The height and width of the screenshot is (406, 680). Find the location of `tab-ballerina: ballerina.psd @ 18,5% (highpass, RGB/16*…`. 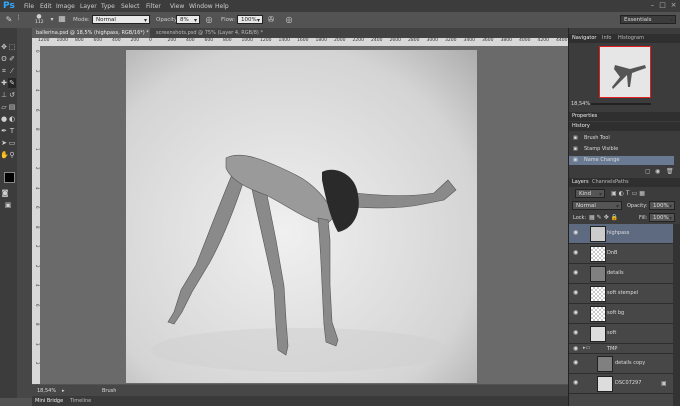

tab-ballerina: ballerina.psd @ 18,5% (highpass, RGB/16*… is located at coordinates (91, 33).